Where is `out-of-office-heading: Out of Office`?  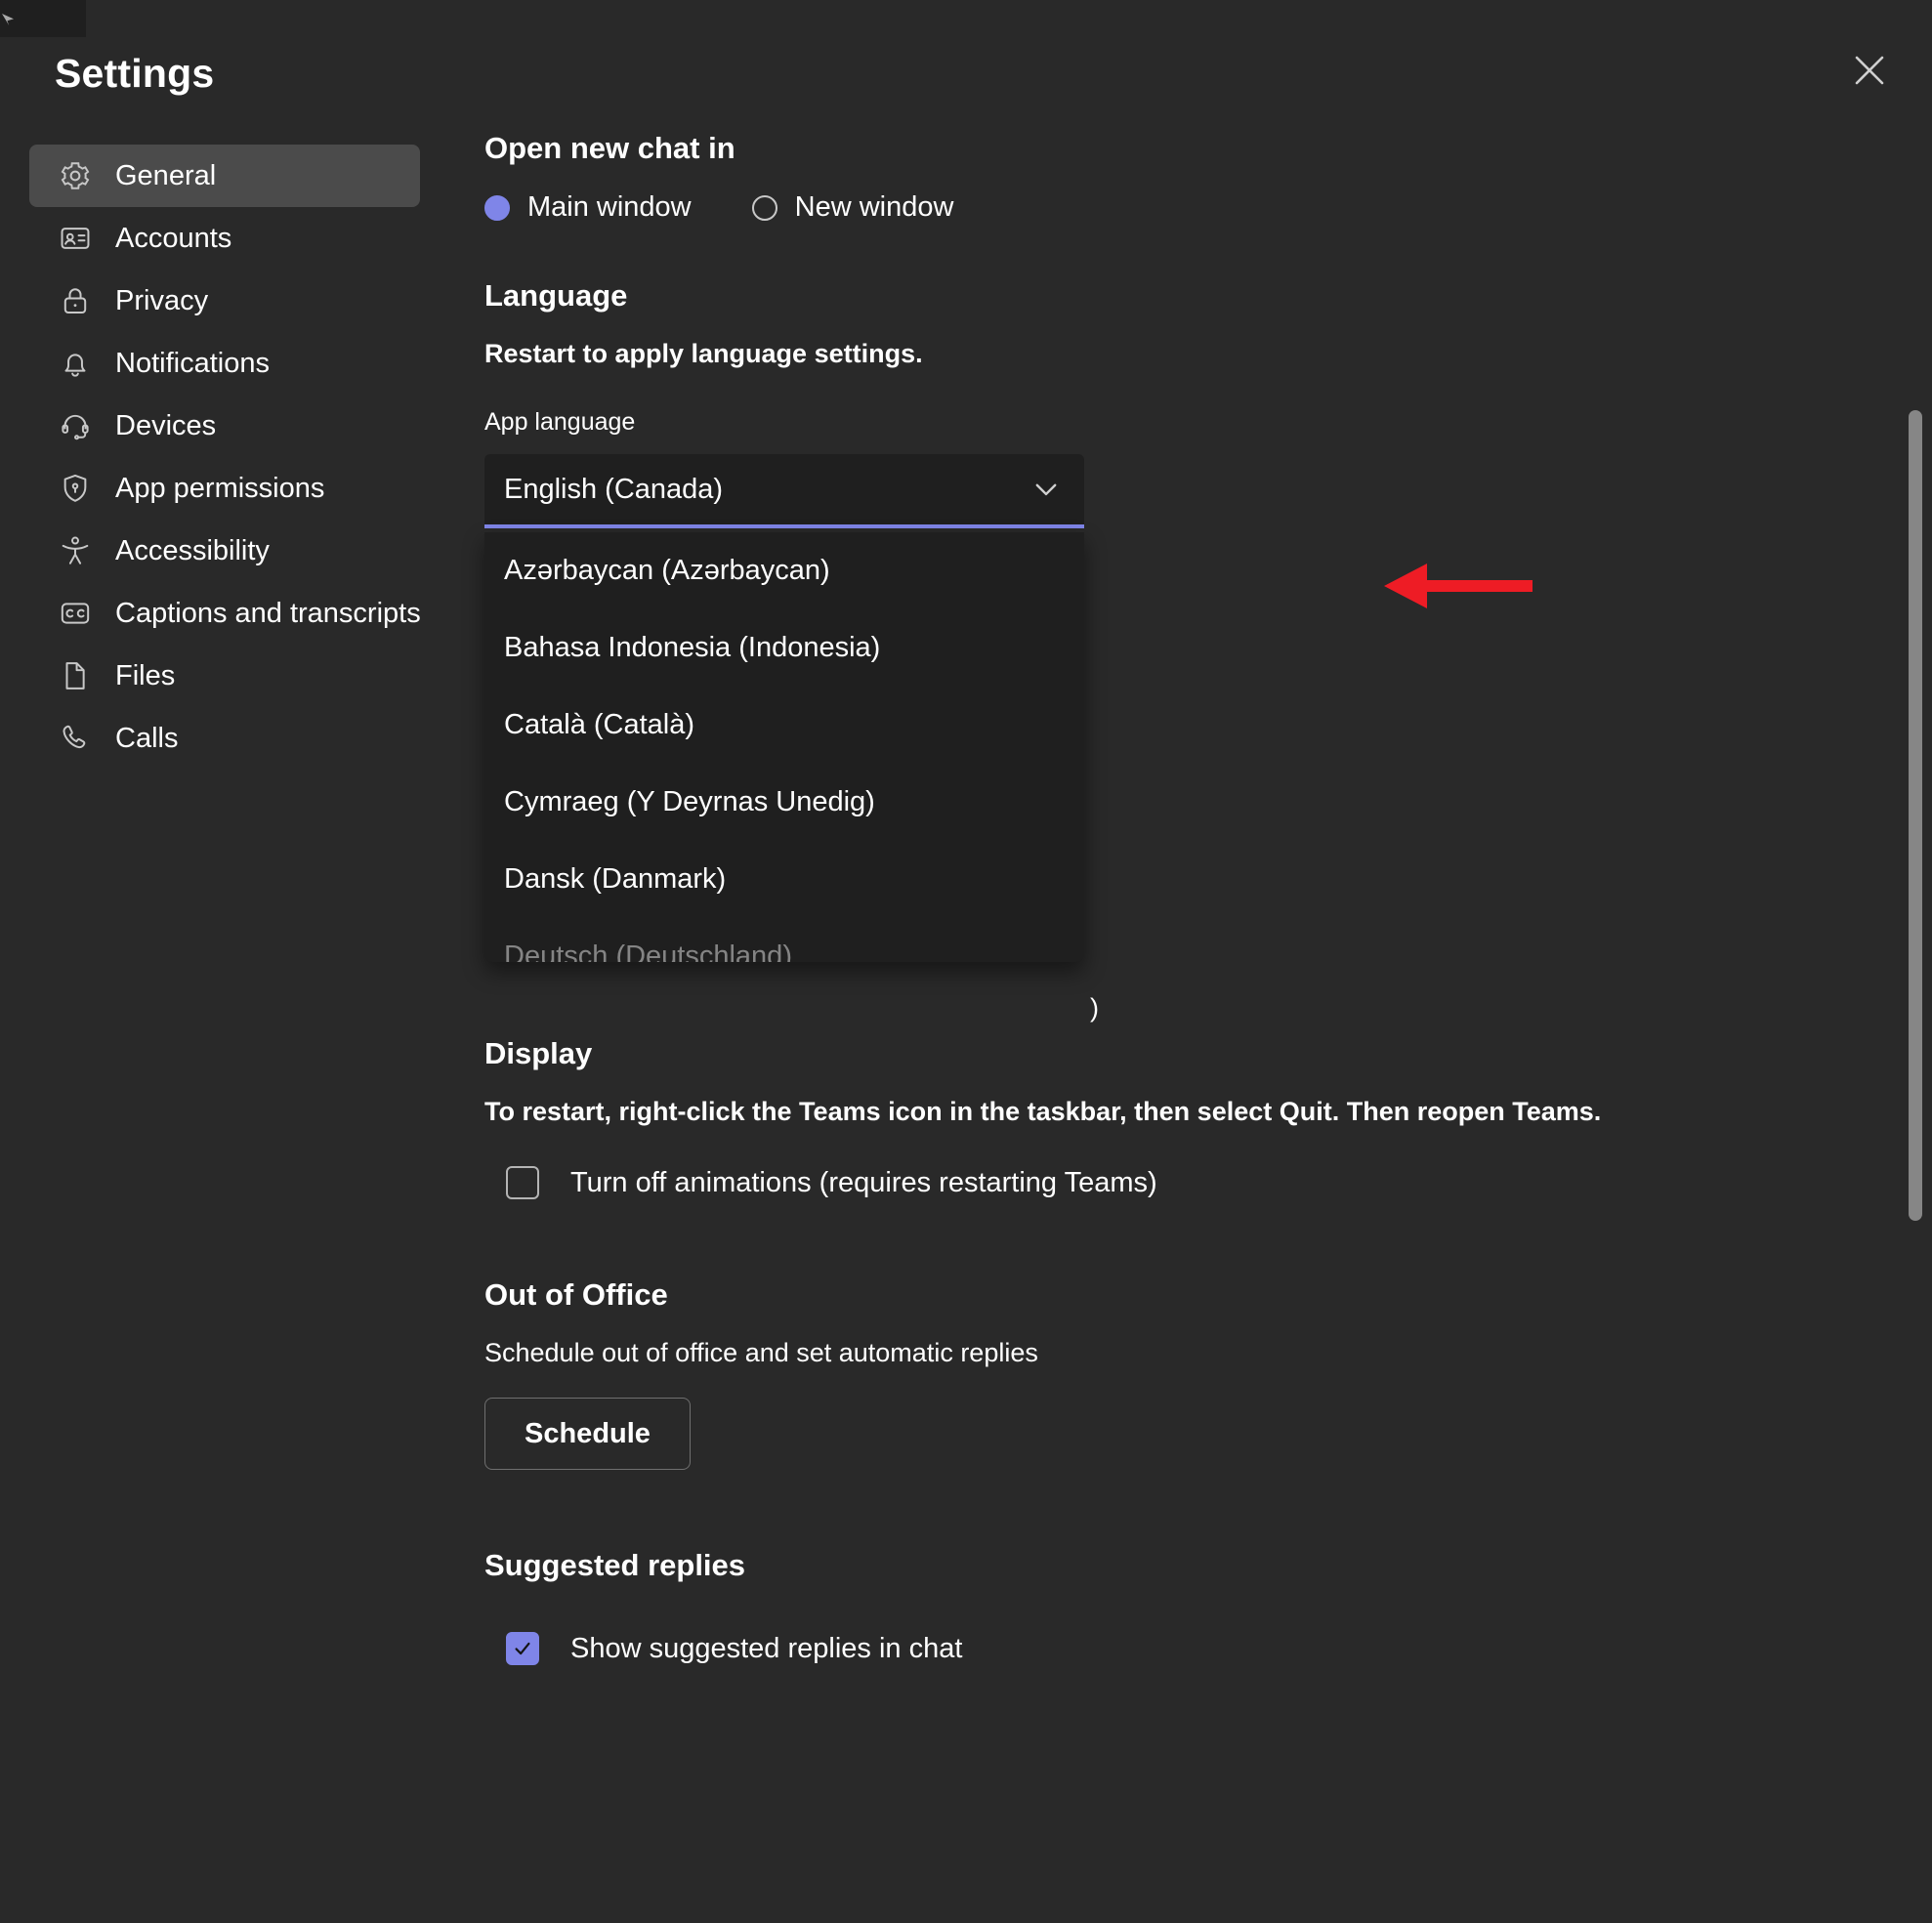
out-of-office-heading: Out of Office is located at coordinates (576, 1294).